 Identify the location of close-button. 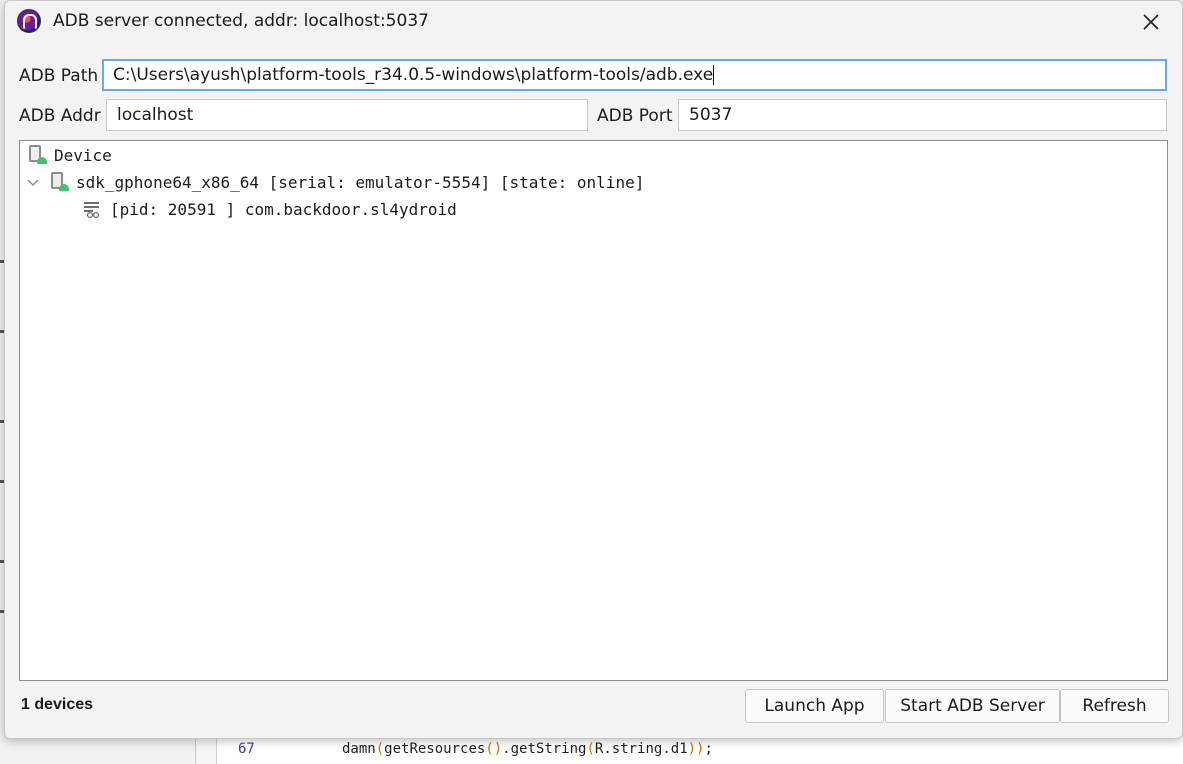
(1151, 22).